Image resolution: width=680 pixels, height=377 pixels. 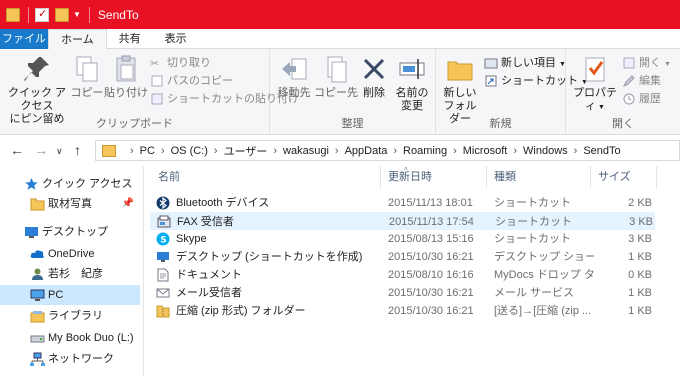 What do you see at coordinates (412, 106) in the screenshot?
I see `rename-label-line2: 変更` at bounding box center [412, 106].